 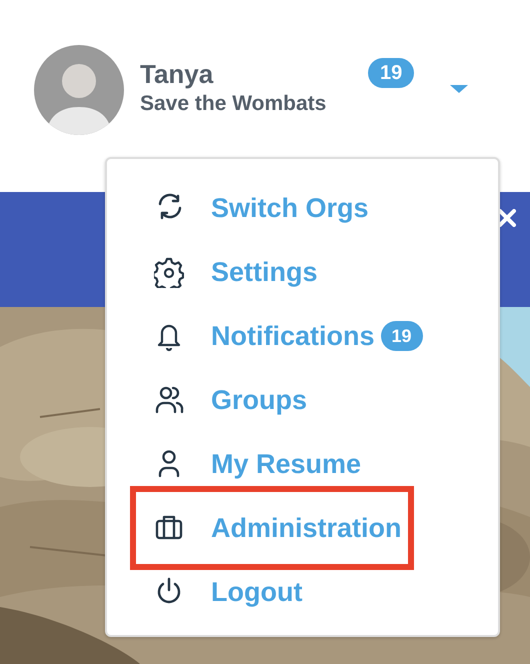 What do you see at coordinates (507, 218) in the screenshot?
I see `close-icon` at bounding box center [507, 218].